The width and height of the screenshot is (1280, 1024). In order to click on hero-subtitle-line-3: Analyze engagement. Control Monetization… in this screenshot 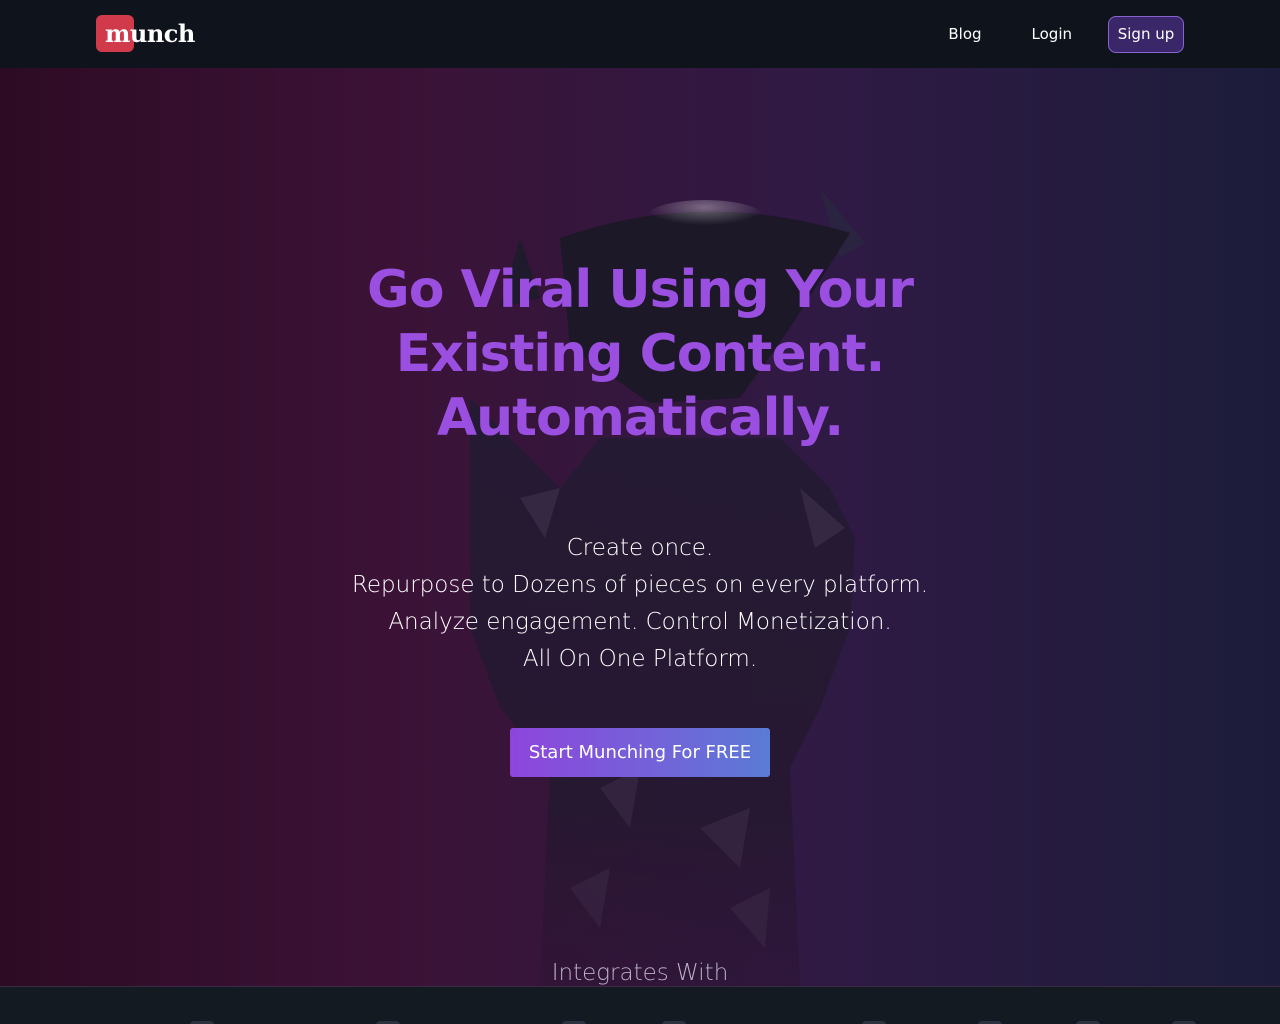, I will do `click(640, 622)`.